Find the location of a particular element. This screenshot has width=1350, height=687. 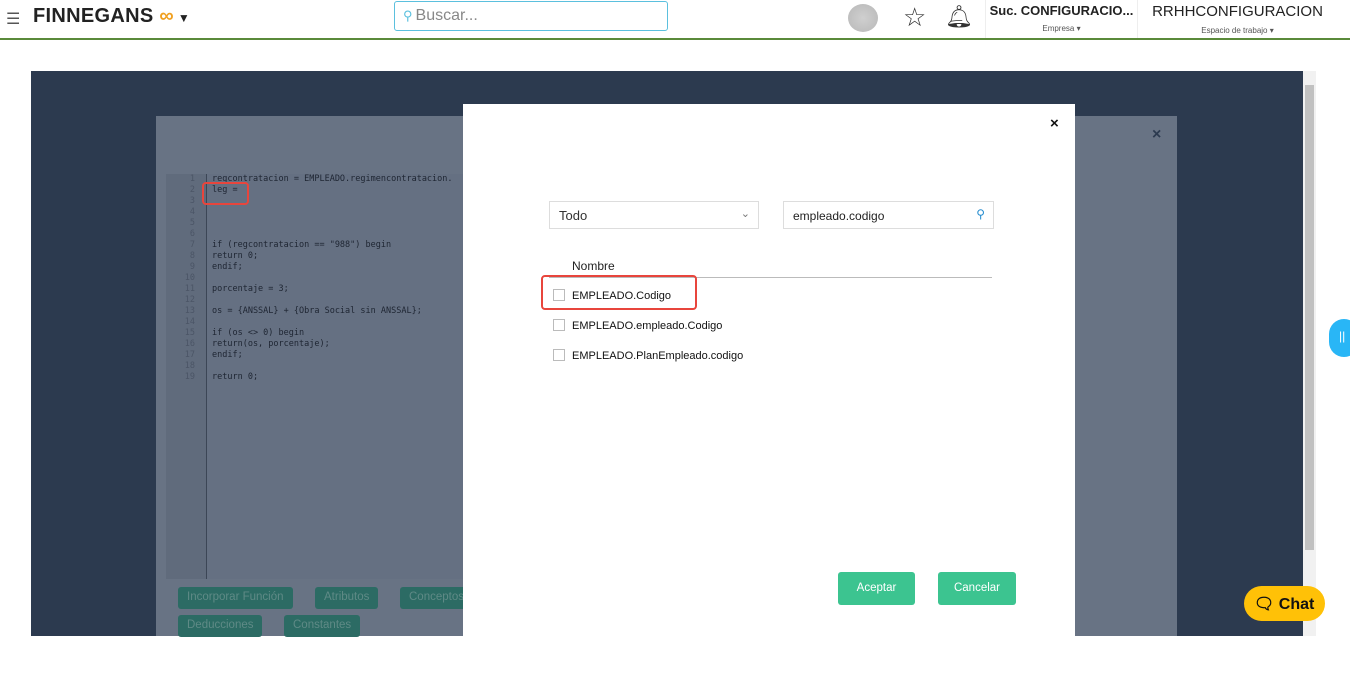

company-label: Empresa is located at coordinates (1058, 28).